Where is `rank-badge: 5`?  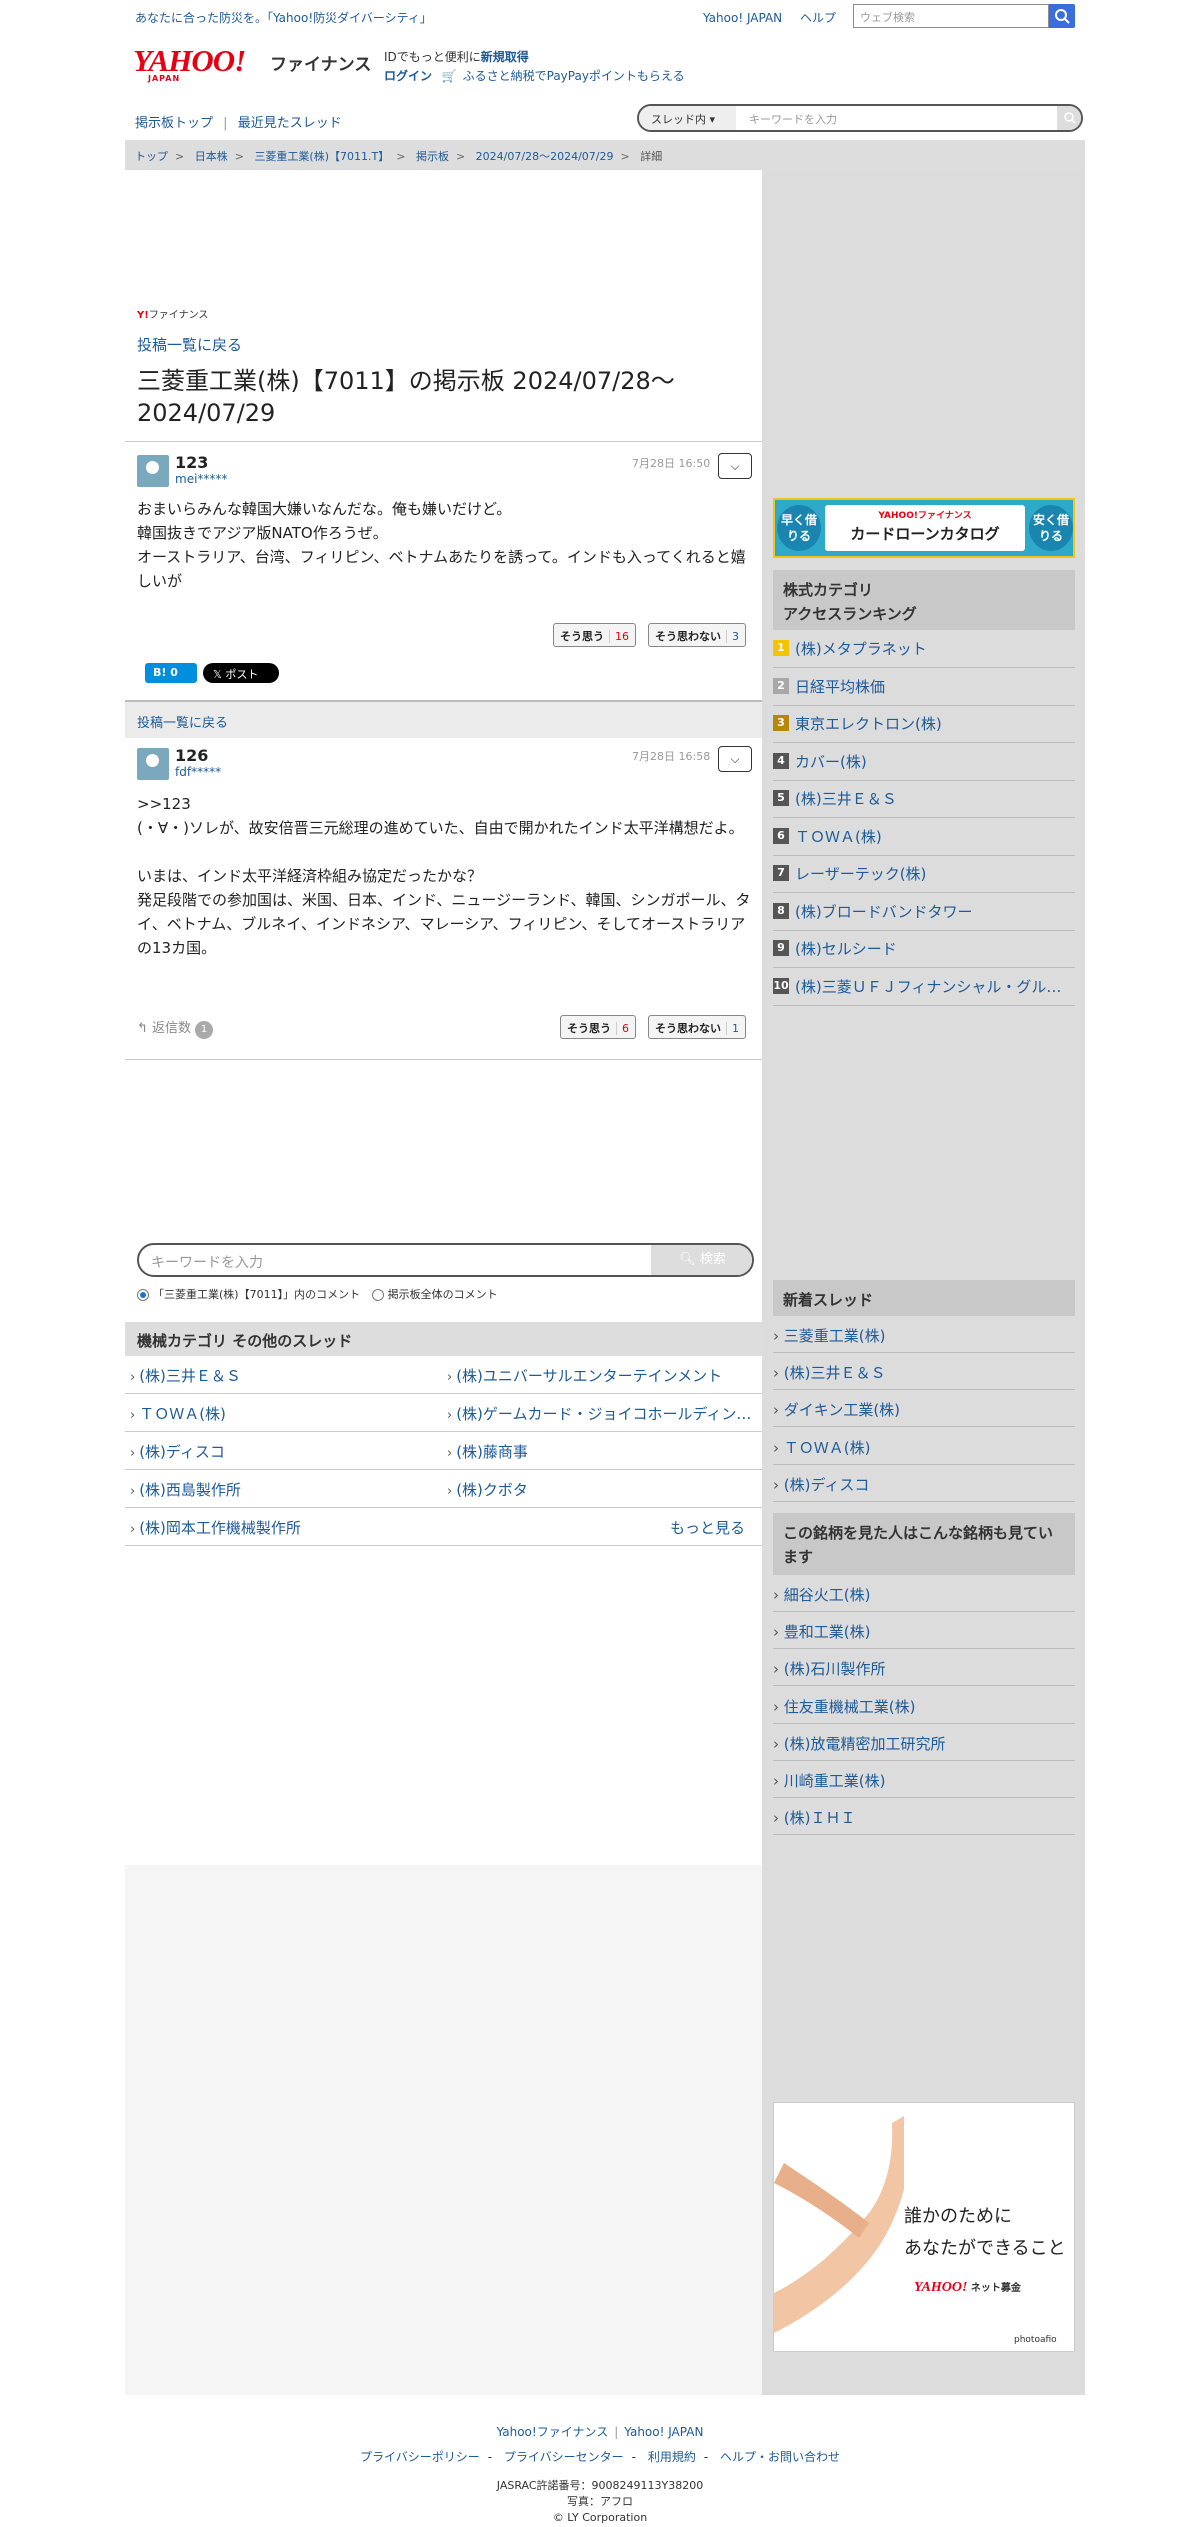 rank-badge: 5 is located at coordinates (781, 798).